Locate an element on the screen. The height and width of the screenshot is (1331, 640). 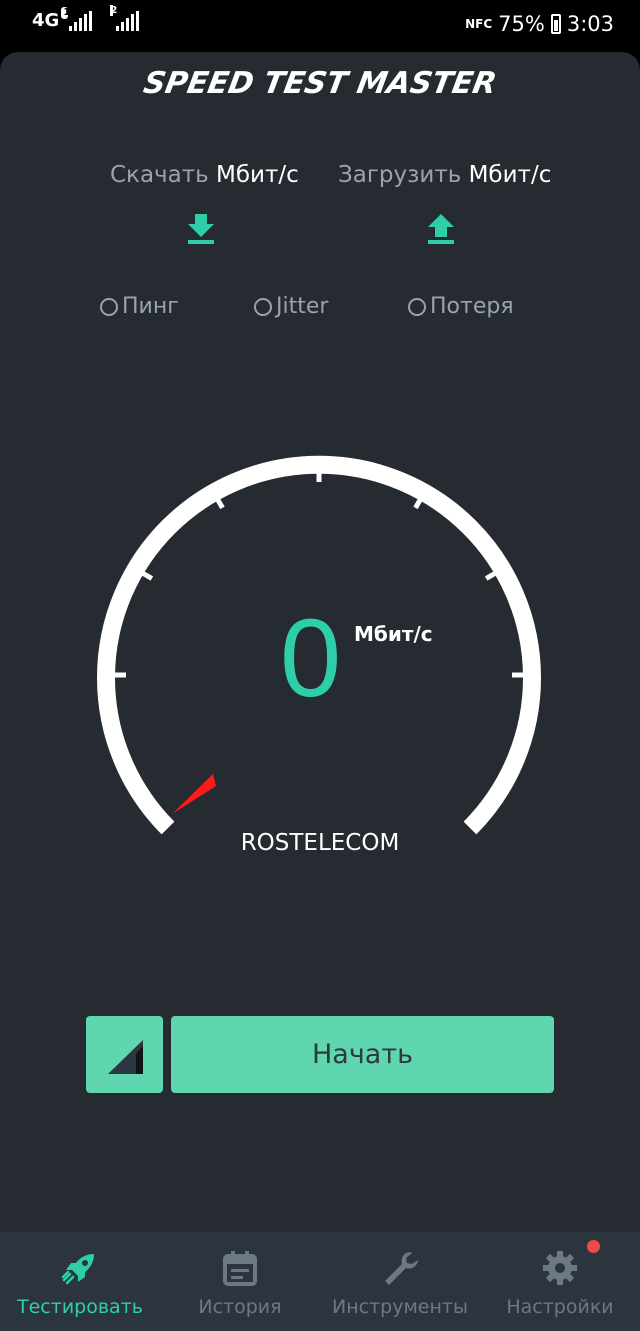
battery-icon is located at coordinates (555, 24).